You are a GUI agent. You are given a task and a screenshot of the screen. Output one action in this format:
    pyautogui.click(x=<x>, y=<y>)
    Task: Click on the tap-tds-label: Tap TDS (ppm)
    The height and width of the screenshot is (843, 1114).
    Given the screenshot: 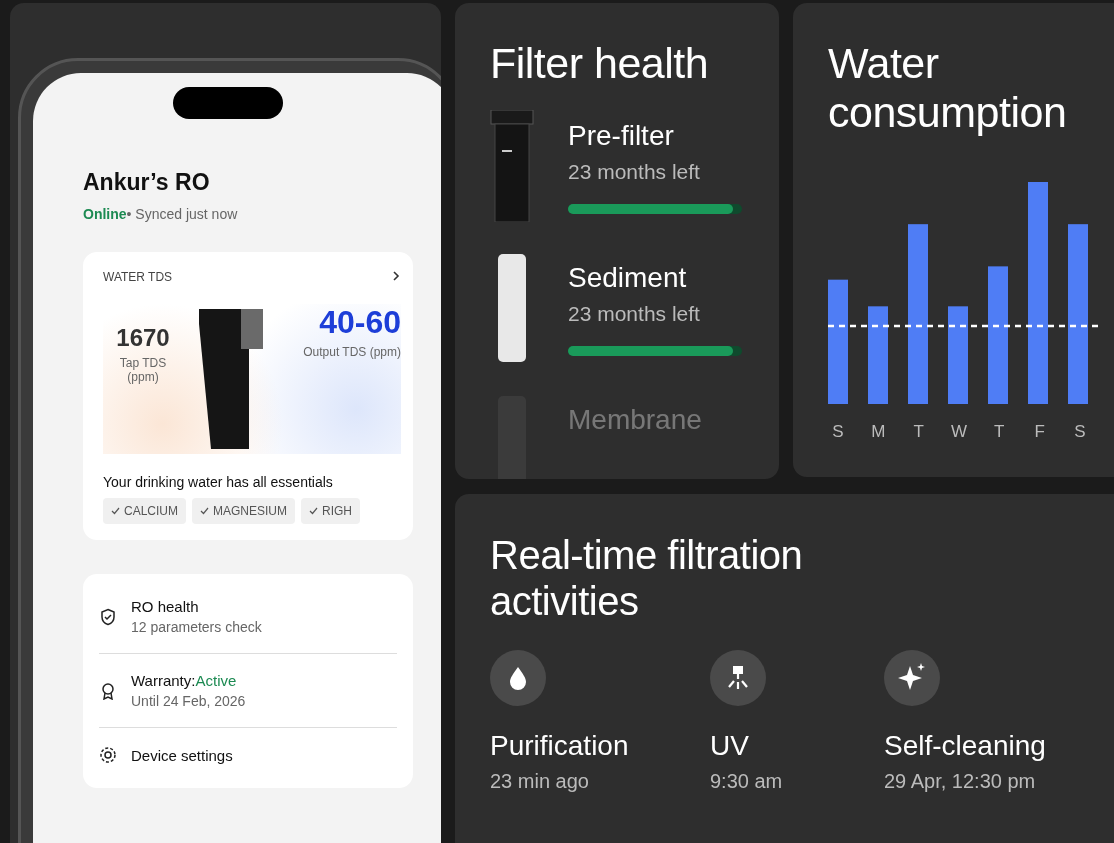 What is the action you would take?
    pyautogui.click(x=143, y=370)
    